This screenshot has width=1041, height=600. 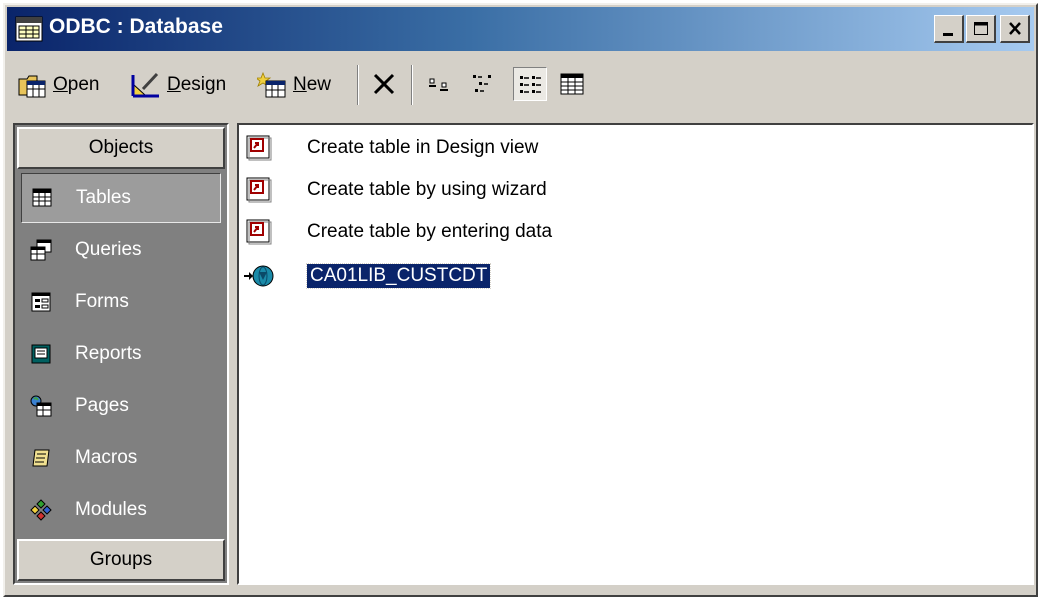 What do you see at coordinates (145, 85) in the screenshot?
I see `design-icon` at bounding box center [145, 85].